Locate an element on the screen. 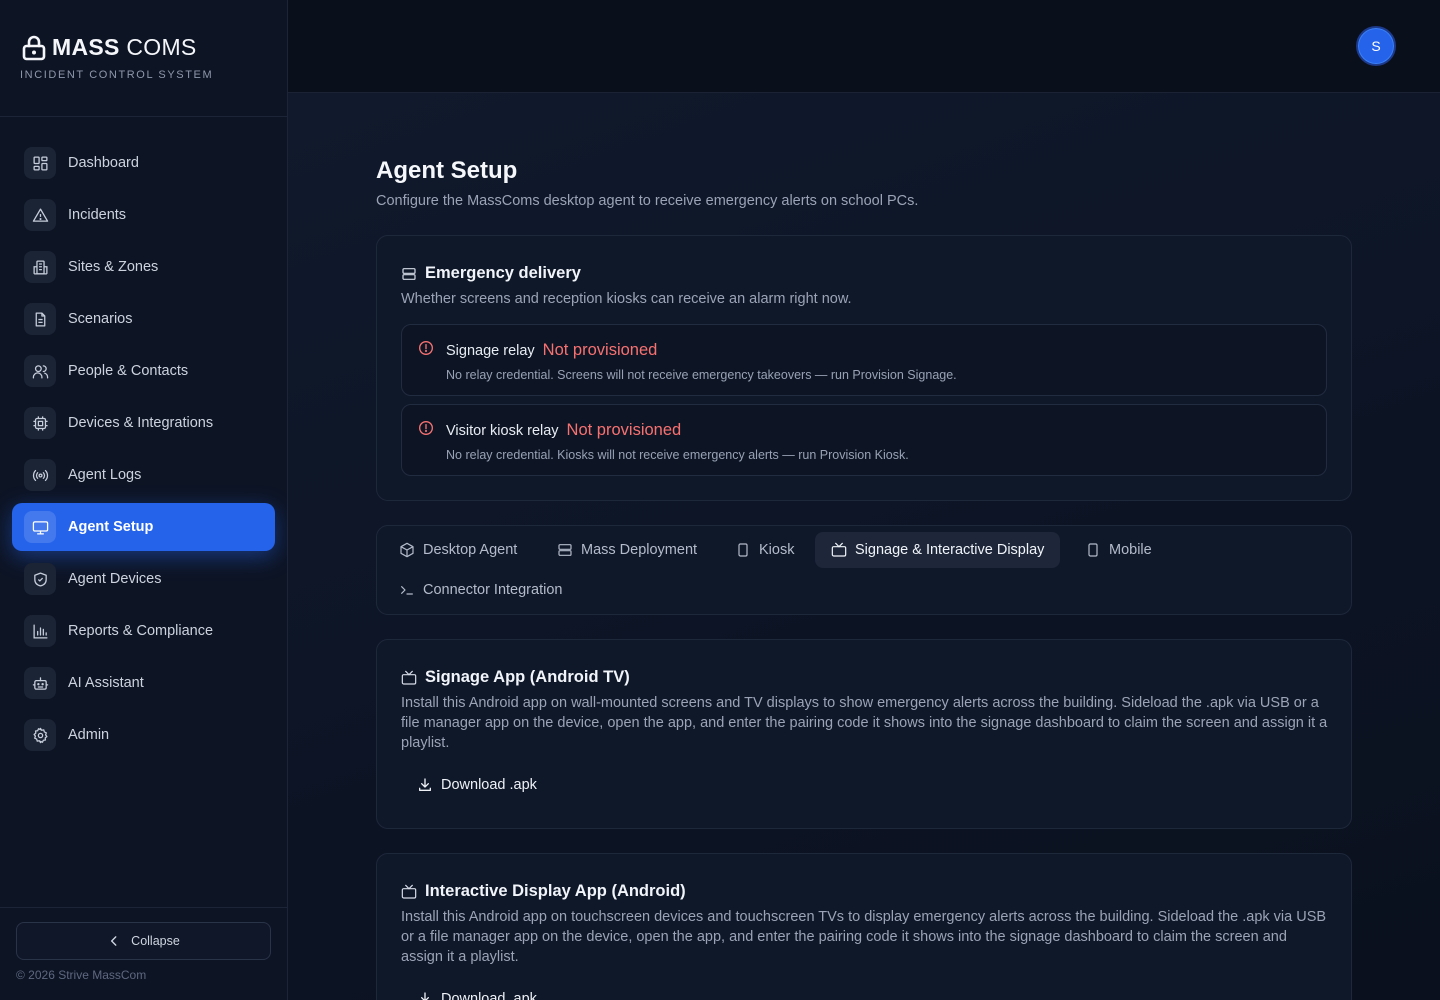 This screenshot has width=1440, height=1000. terminal-icon is located at coordinates (407, 590).